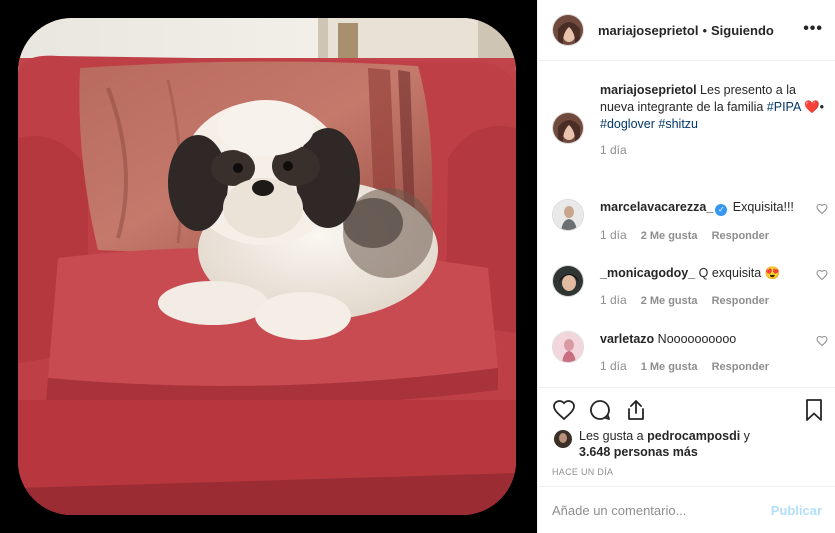 The width and height of the screenshot is (835, 533). What do you see at coordinates (814, 410) in the screenshot?
I see `bookmark-icon` at bounding box center [814, 410].